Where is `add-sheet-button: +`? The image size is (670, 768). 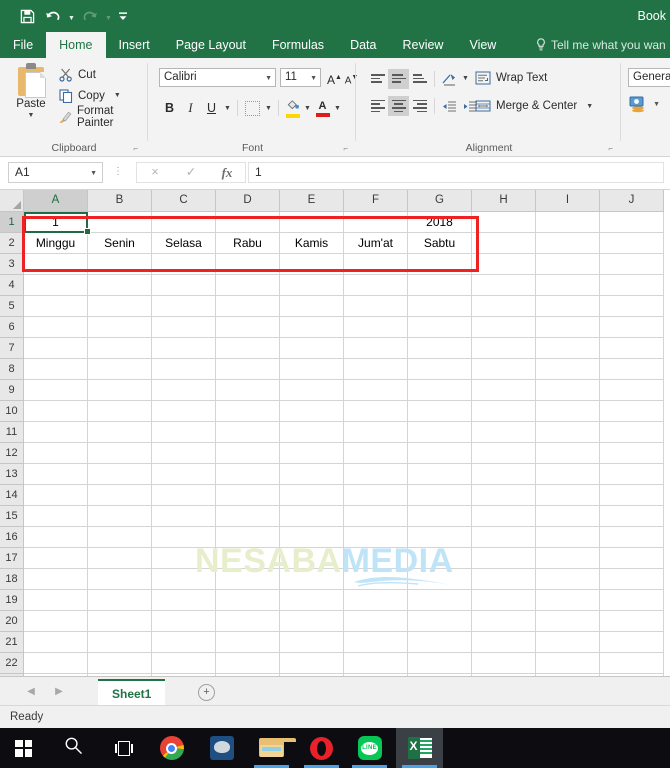
add-sheet-button: + is located at coordinates (206, 692).